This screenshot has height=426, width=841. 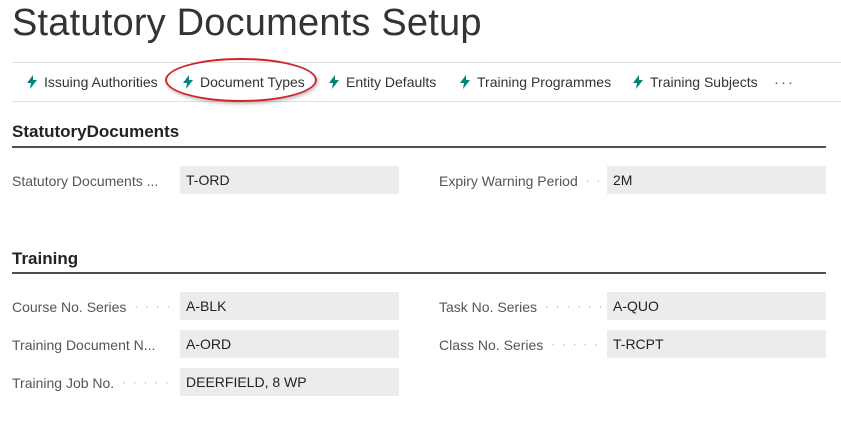 I want to click on action-issuing-authorities: Issuing Authorities, so click(x=92, y=82).